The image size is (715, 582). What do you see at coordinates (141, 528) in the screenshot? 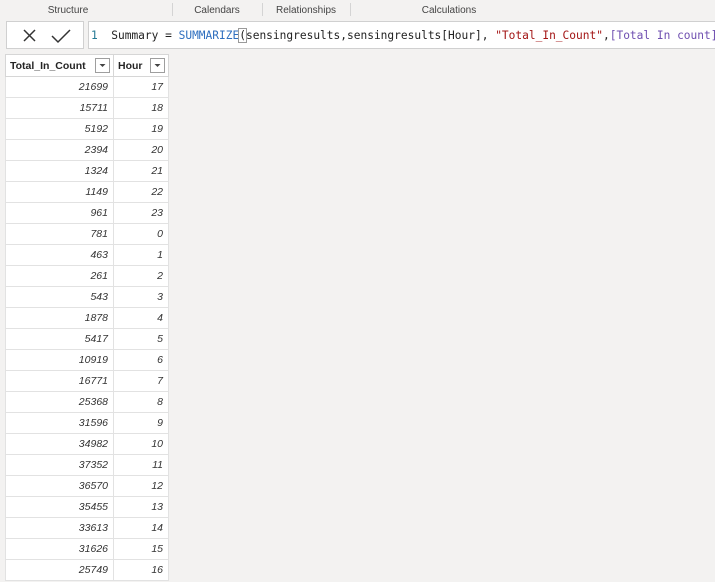
I see `cell-hour: 14` at bounding box center [141, 528].